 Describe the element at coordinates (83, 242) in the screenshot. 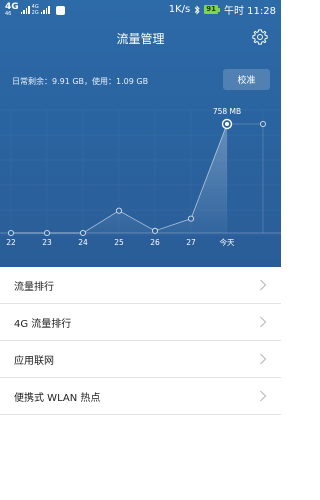

I see `x-tick-label: 24` at that location.